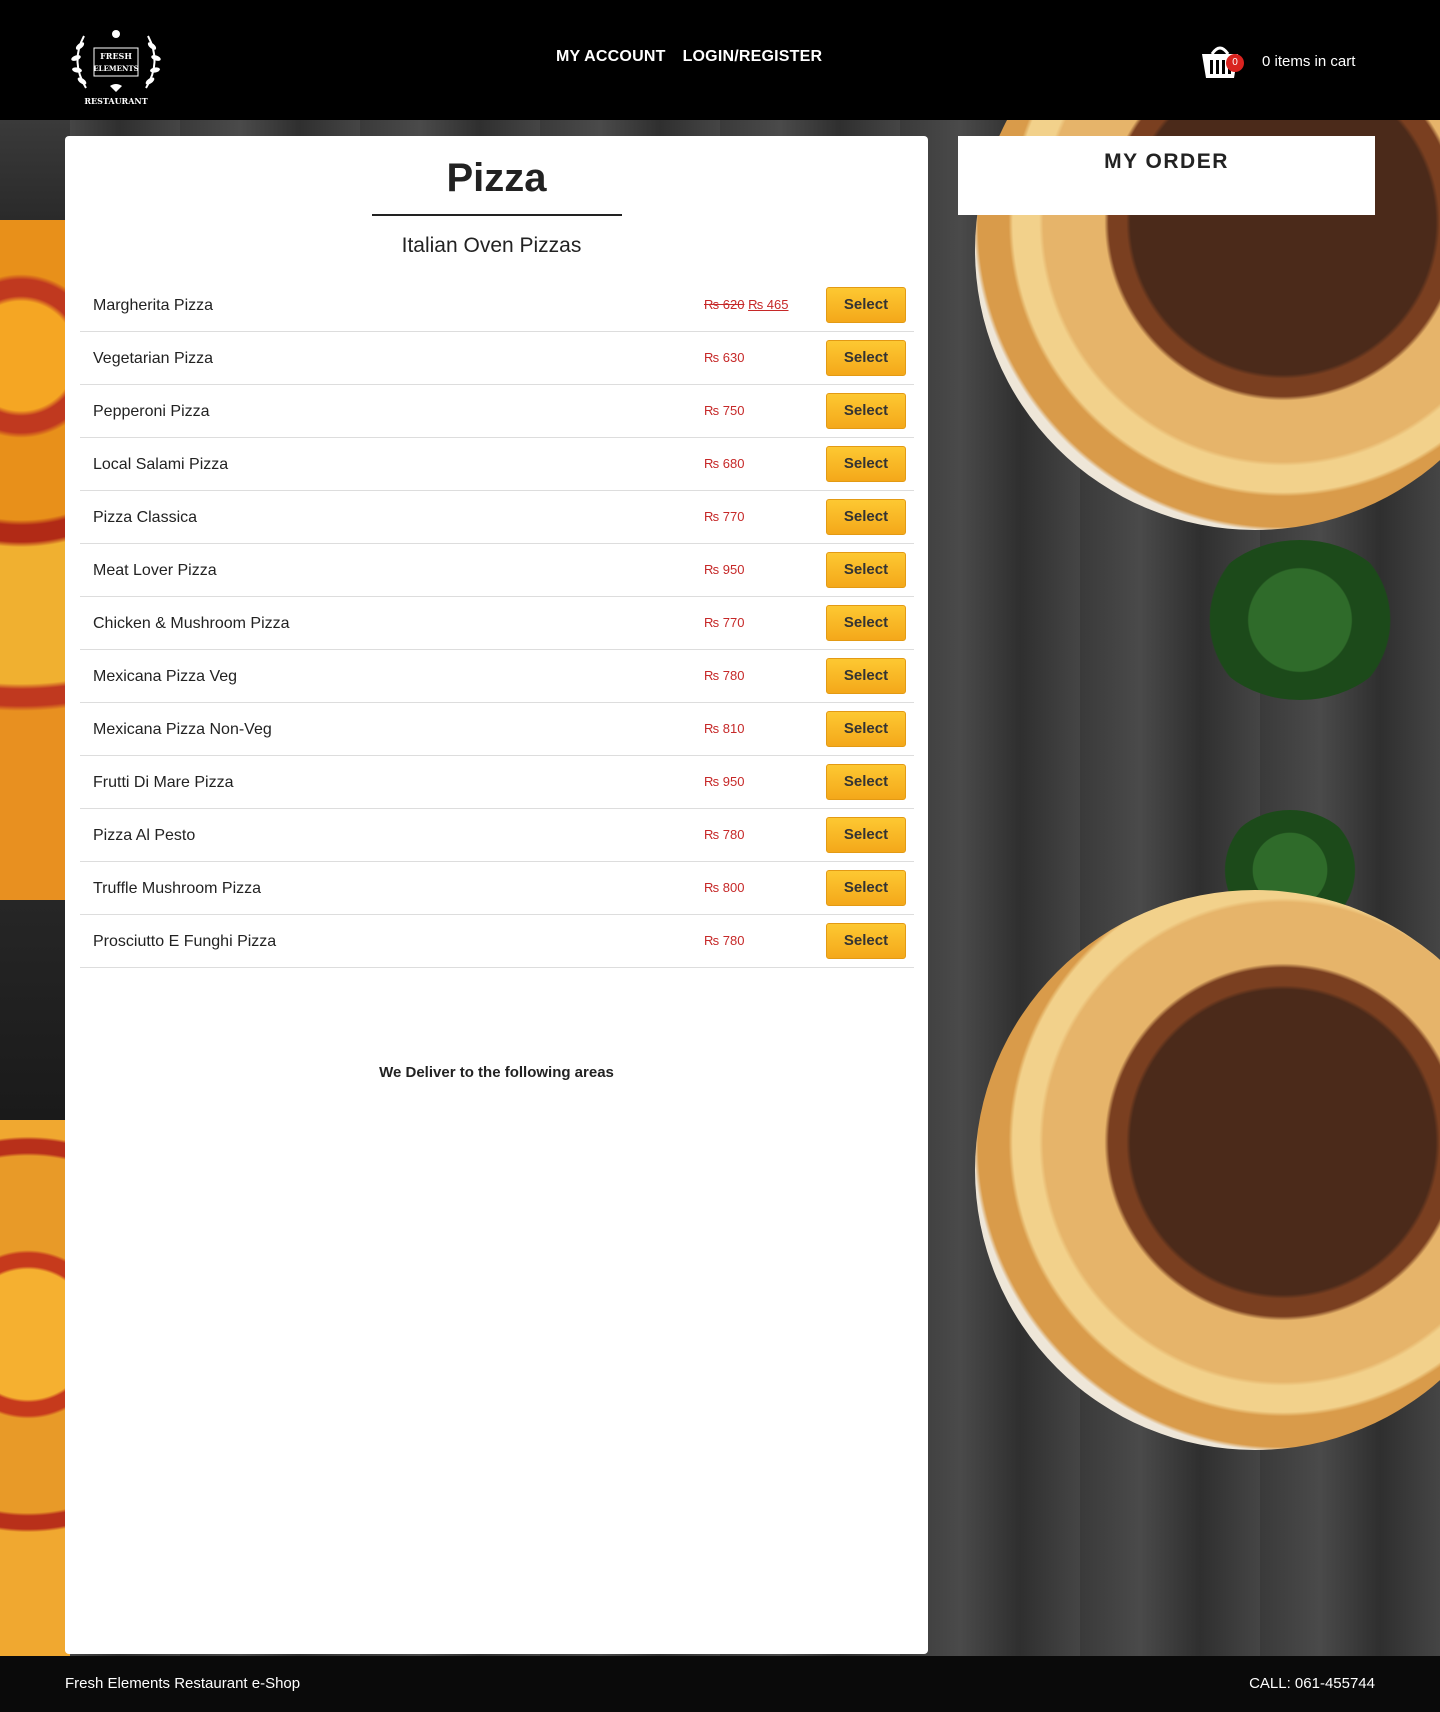 This screenshot has width=1440, height=1712. I want to click on list-item: Local Salami Pizza ₨ 680 Select, so click(497, 464).